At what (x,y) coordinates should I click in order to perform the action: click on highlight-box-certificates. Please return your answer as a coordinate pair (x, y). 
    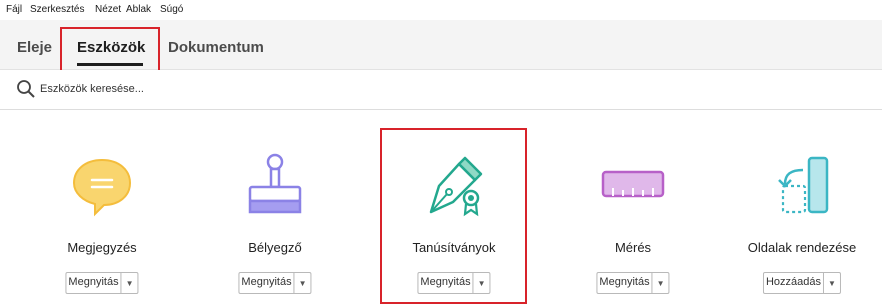
    Looking at the image, I should click on (453, 216).